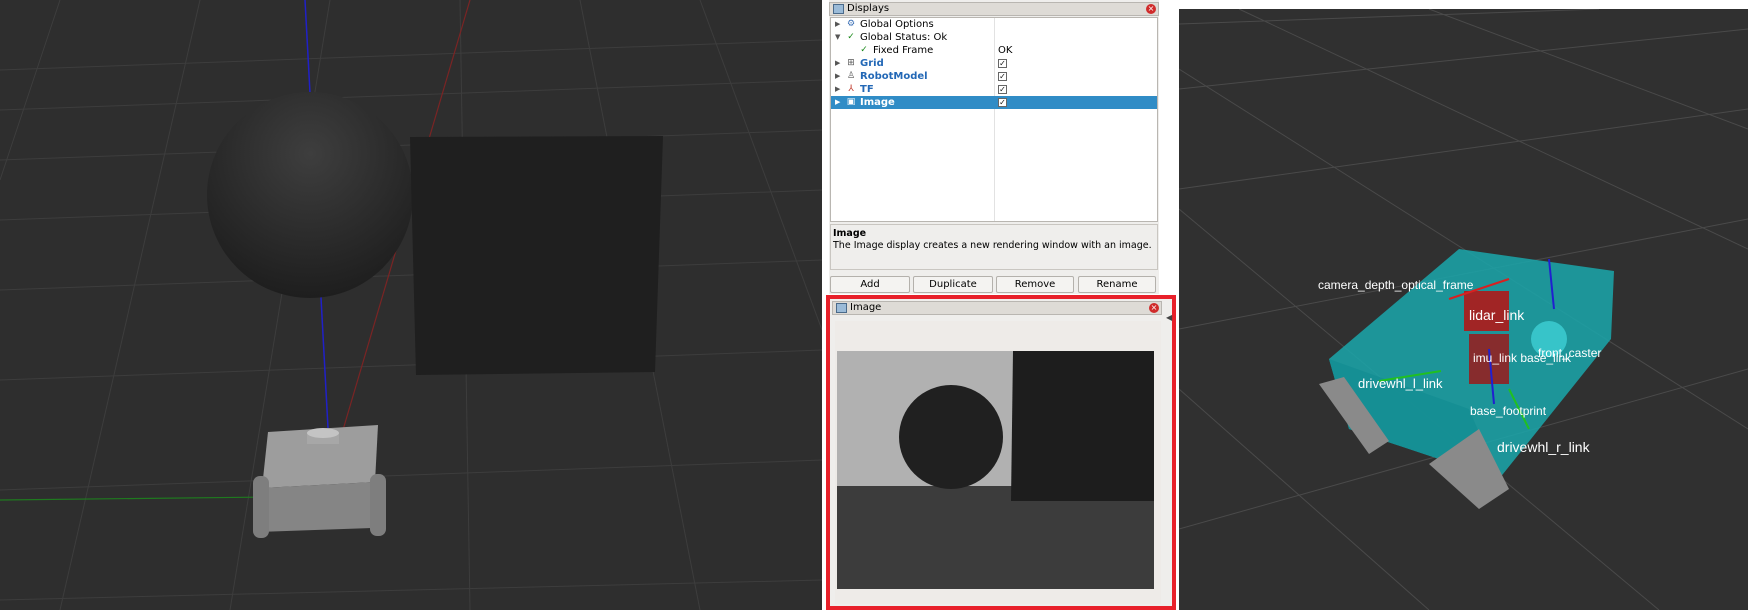  I want to click on camera-image-view, so click(998, 462).